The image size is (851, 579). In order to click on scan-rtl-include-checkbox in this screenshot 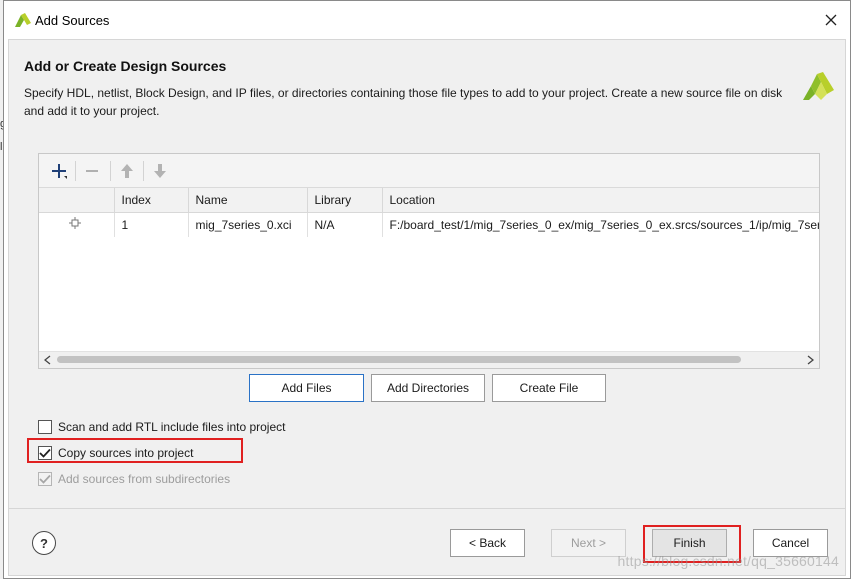, I will do `click(45, 427)`.